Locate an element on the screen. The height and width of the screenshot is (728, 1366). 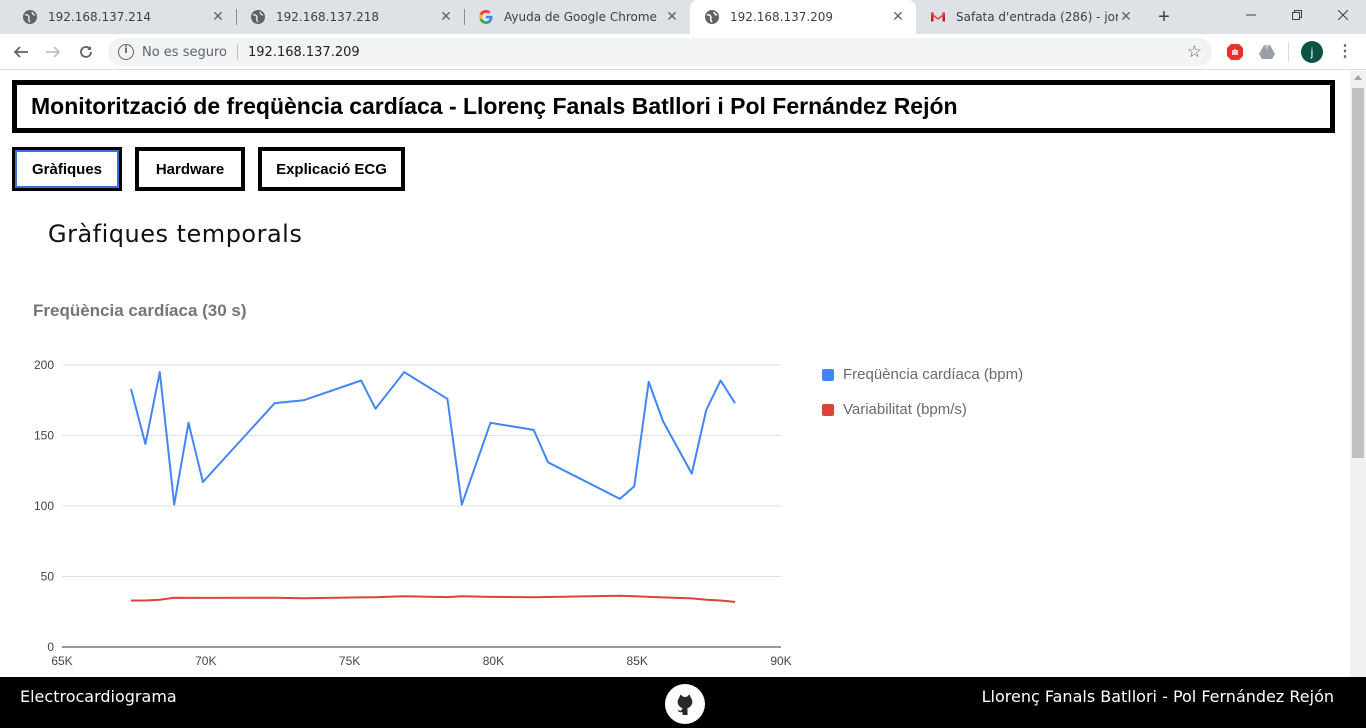
legend-label: Freqüència cardíaca (bpm) is located at coordinates (933, 374).